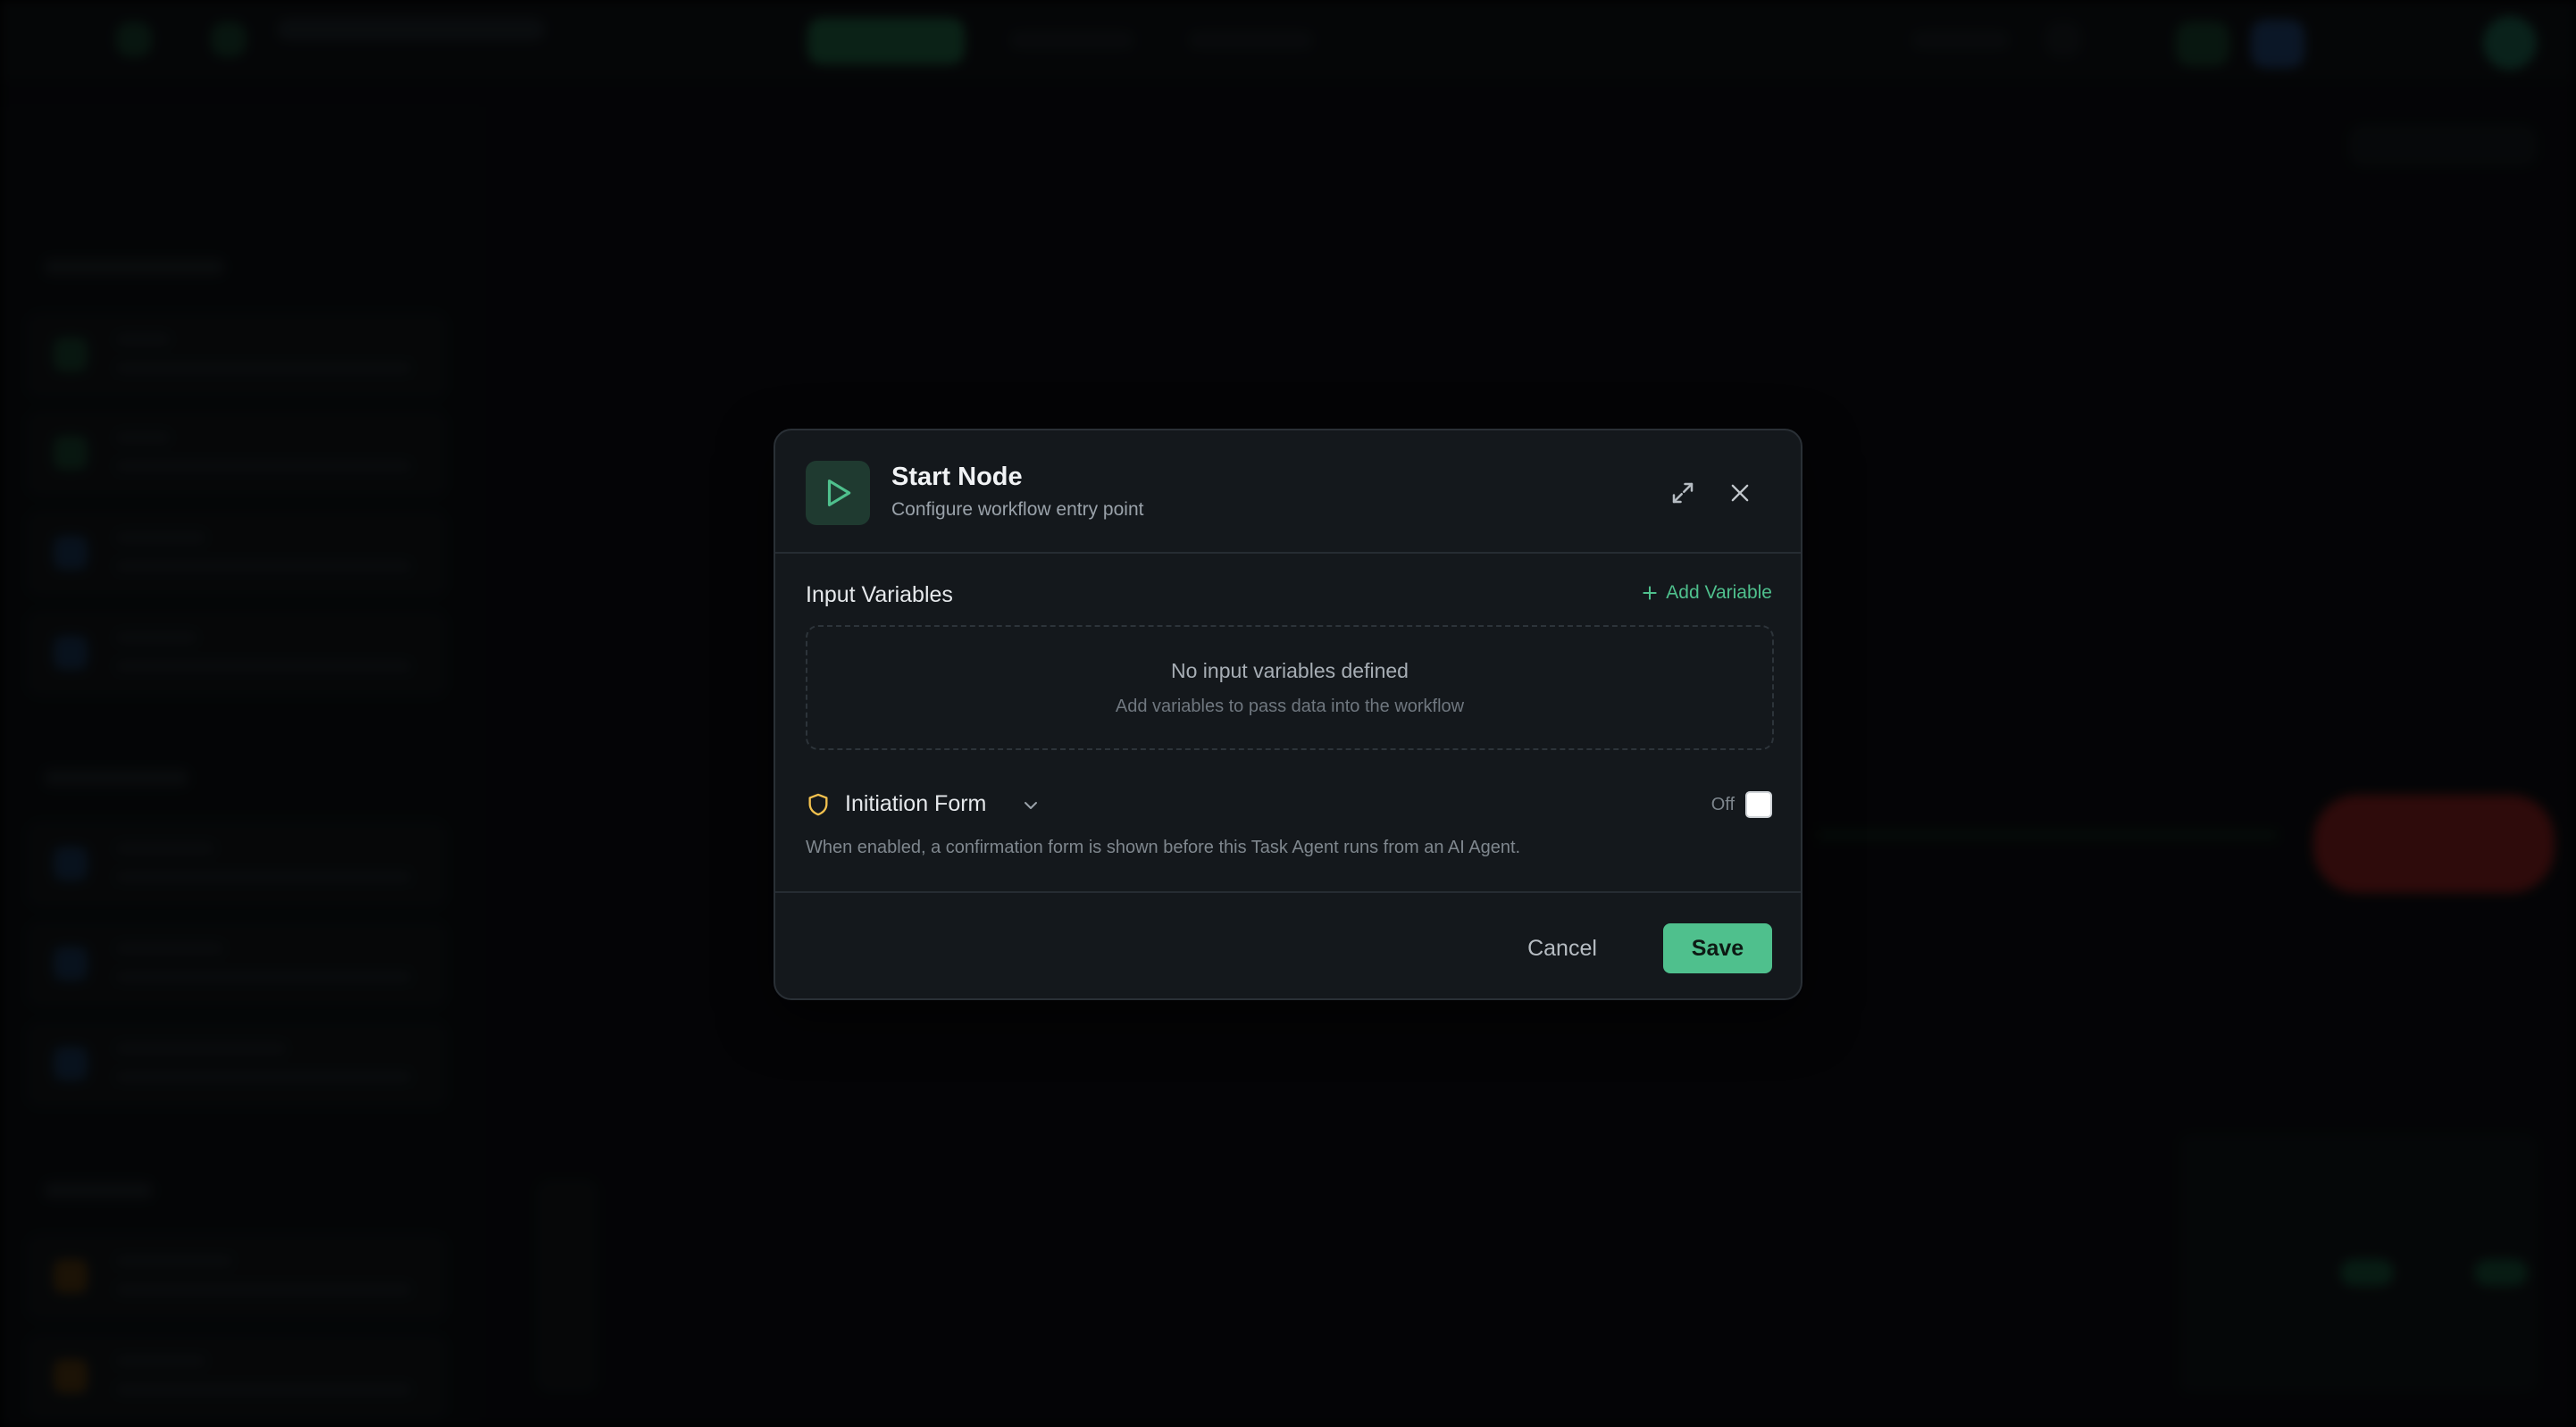 The height and width of the screenshot is (1427, 2576). I want to click on close-icon, so click(1740, 493).